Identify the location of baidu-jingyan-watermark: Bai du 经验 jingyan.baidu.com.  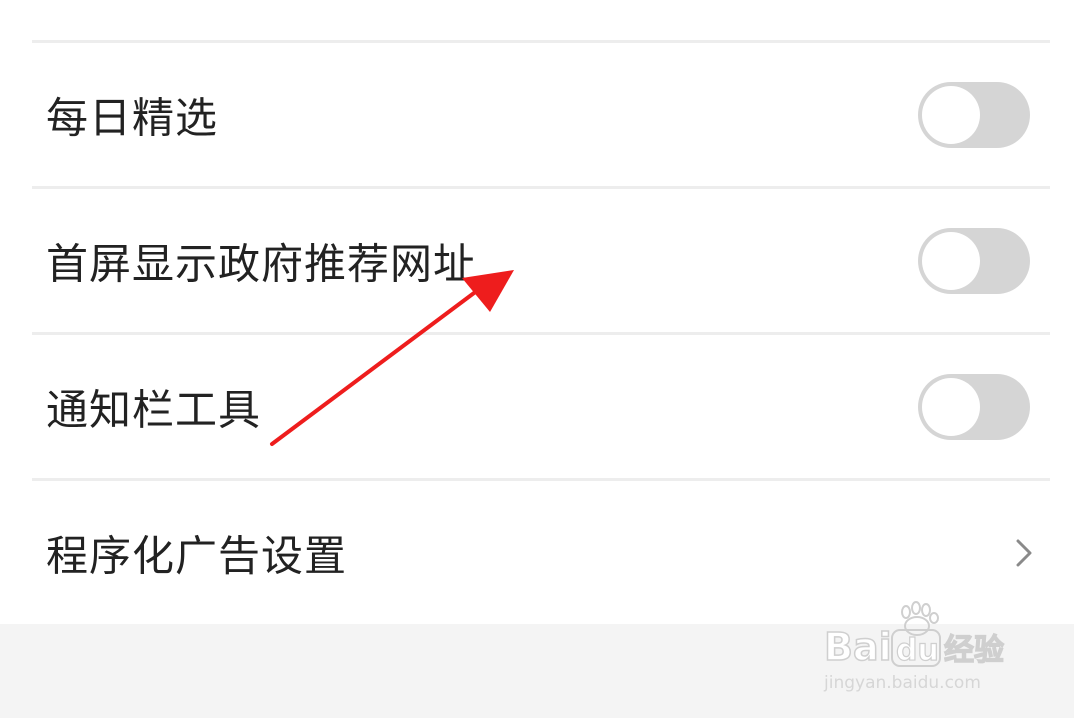
(914, 647).